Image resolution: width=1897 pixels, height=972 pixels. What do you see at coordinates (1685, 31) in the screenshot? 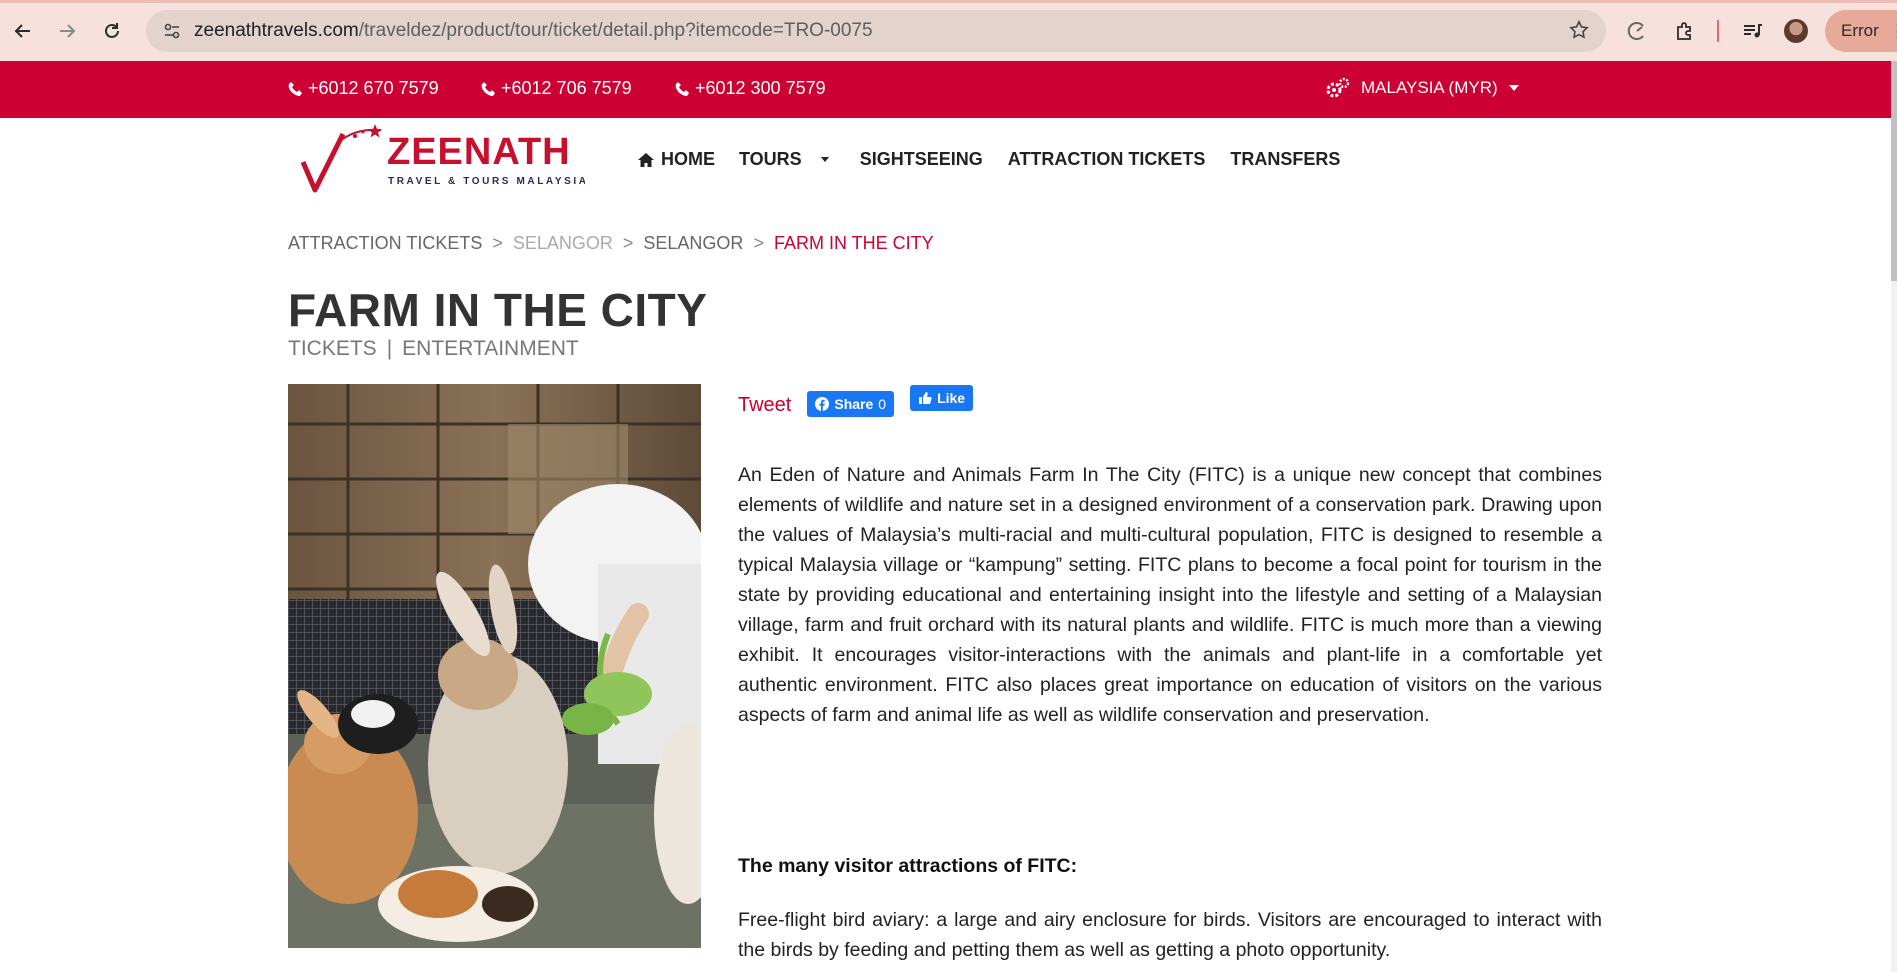
I see `extensions-icon` at bounding box center [1685, 31].